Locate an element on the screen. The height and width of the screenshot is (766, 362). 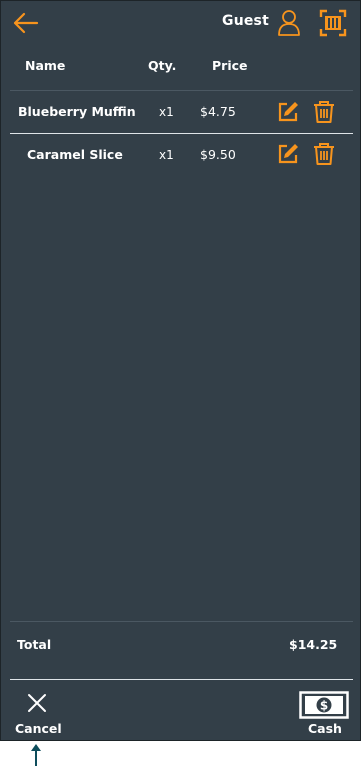
user-name-label: Guest is located at coordinates (245, 21).